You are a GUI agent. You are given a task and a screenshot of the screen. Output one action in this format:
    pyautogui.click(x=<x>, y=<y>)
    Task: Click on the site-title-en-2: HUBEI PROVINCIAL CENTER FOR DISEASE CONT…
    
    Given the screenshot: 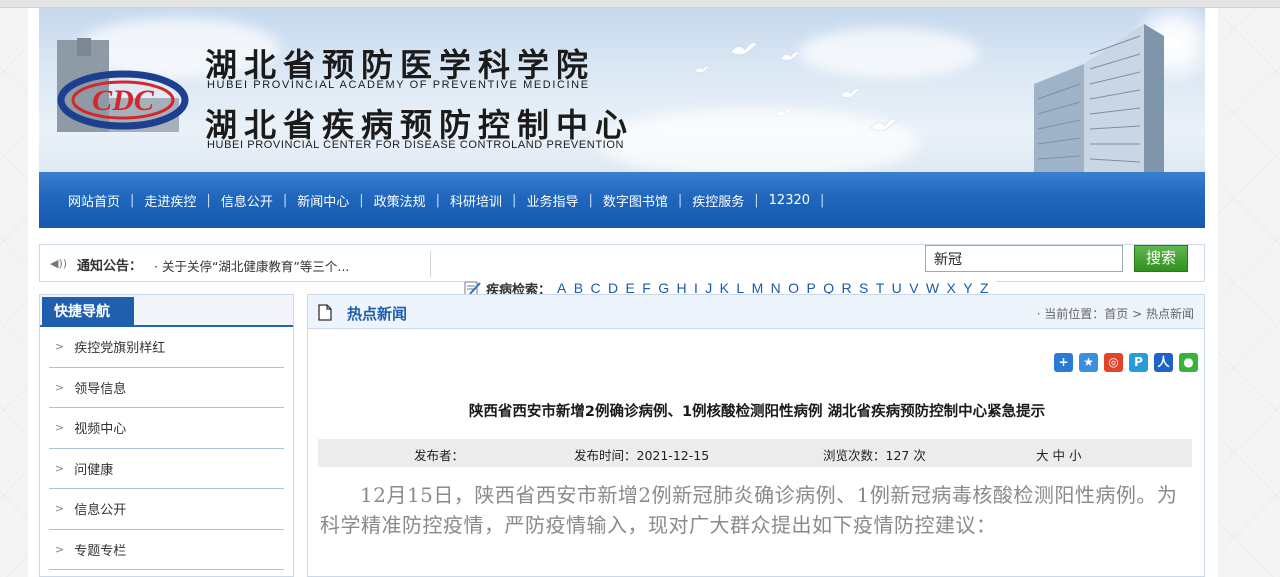 What is the action you would take?
    pyautogui.click(x=416, y=145)
    